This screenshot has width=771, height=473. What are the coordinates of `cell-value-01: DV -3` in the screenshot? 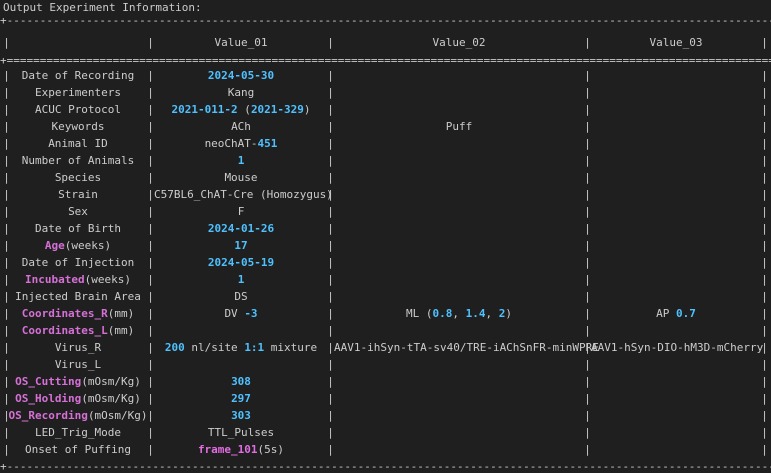 It's located at (241, 313).